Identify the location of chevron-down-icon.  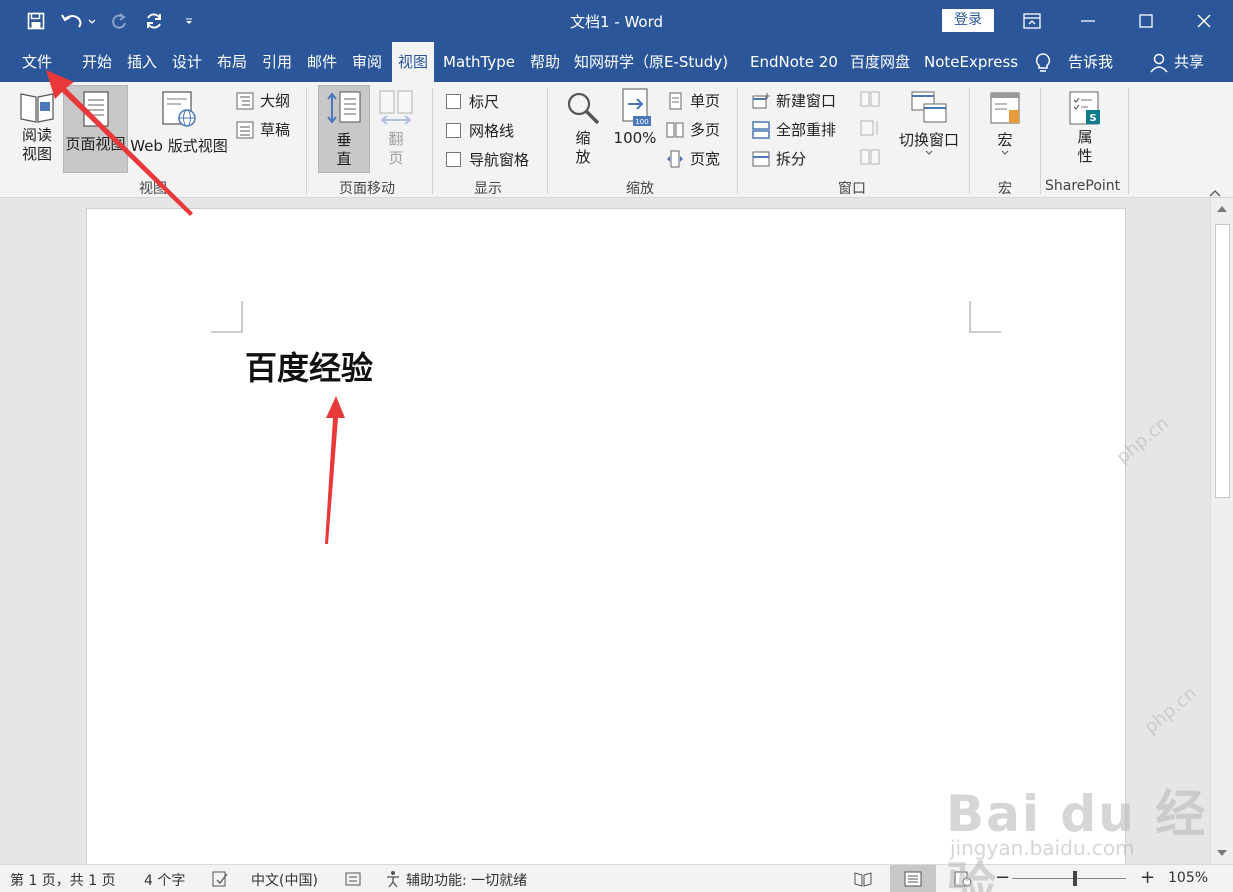
(1005, 152).